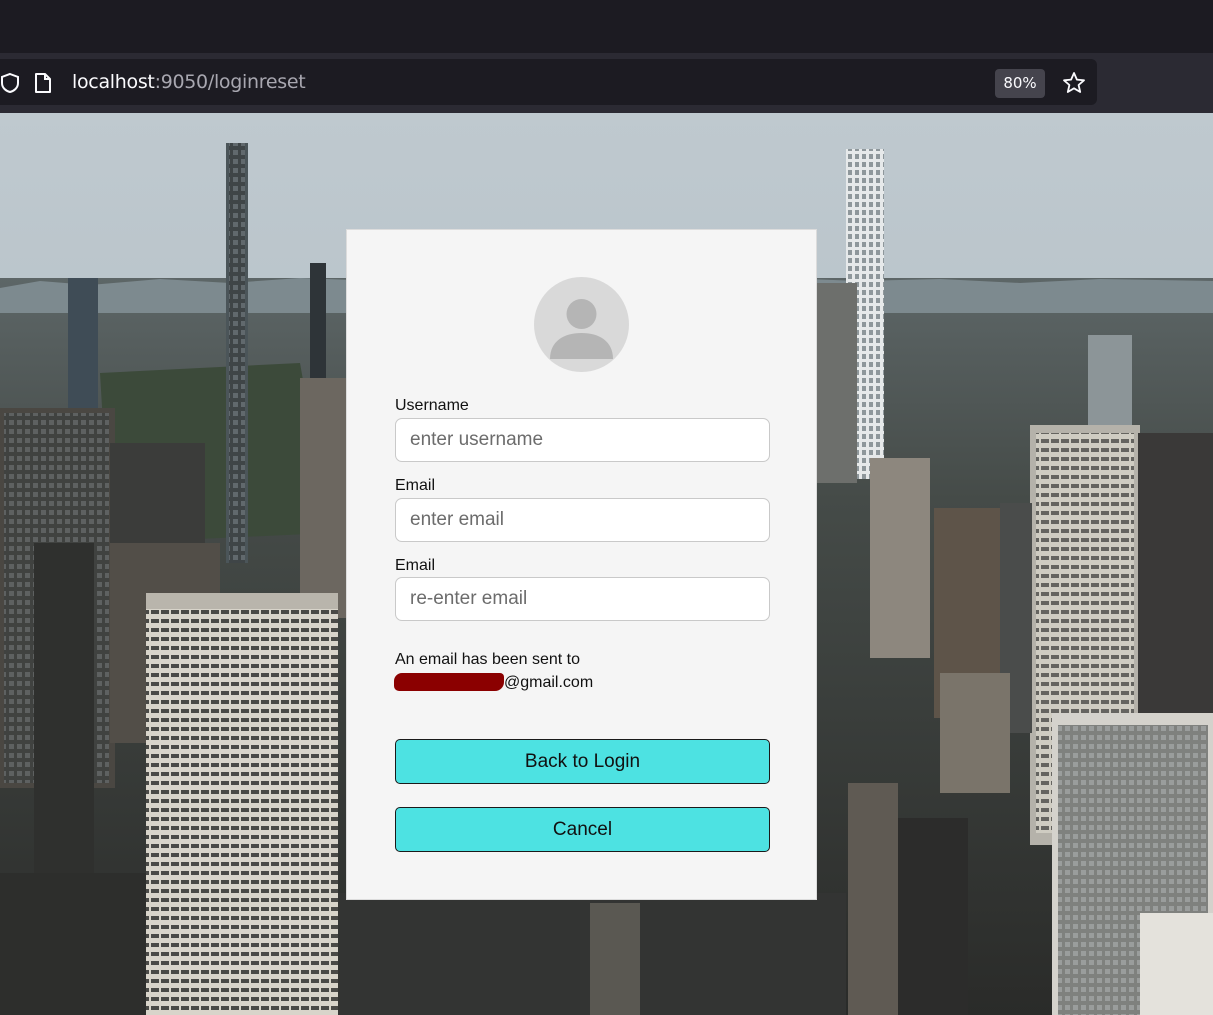 The height and width of the screenshot is (1015, 1213). Describe the element at coordinates (582, 440) in the screenshot. I see `username-input` at that location.